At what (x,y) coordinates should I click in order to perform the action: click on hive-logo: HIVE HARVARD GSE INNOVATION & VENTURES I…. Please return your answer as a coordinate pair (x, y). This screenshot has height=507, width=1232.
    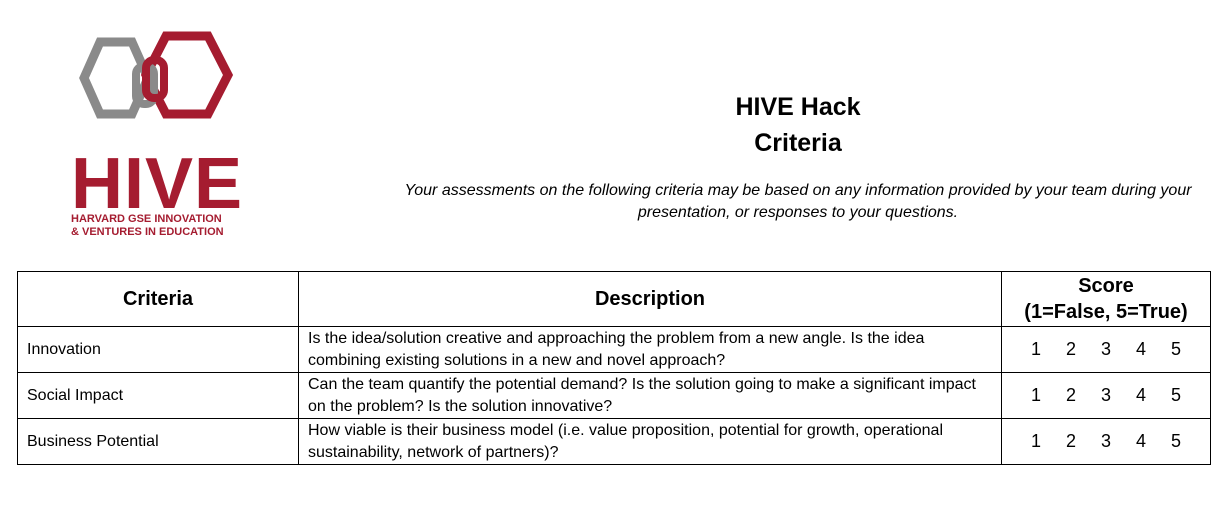
    Looking at the image, I should click on (159, 134).